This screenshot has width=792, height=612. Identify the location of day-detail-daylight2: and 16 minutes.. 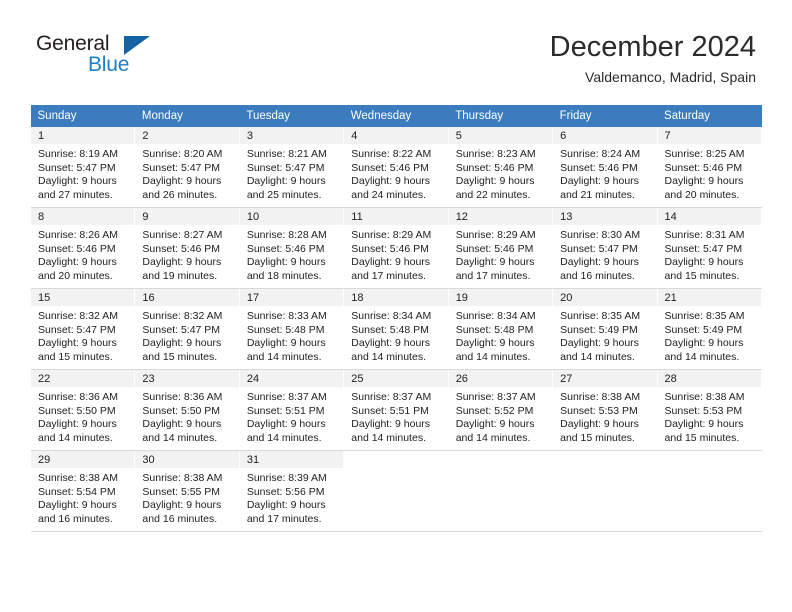
(180, 518).